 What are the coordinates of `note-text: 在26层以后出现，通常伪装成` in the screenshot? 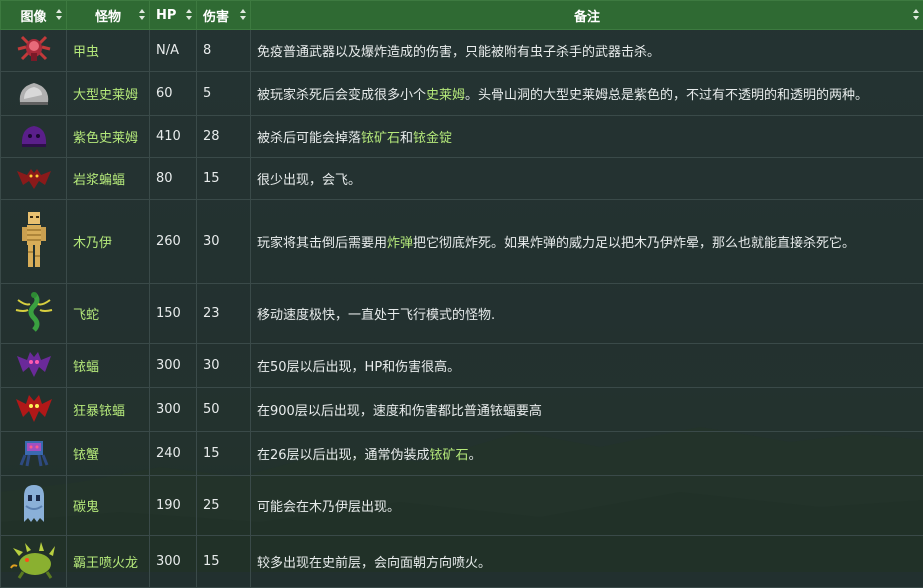 It's located at (343, 455).